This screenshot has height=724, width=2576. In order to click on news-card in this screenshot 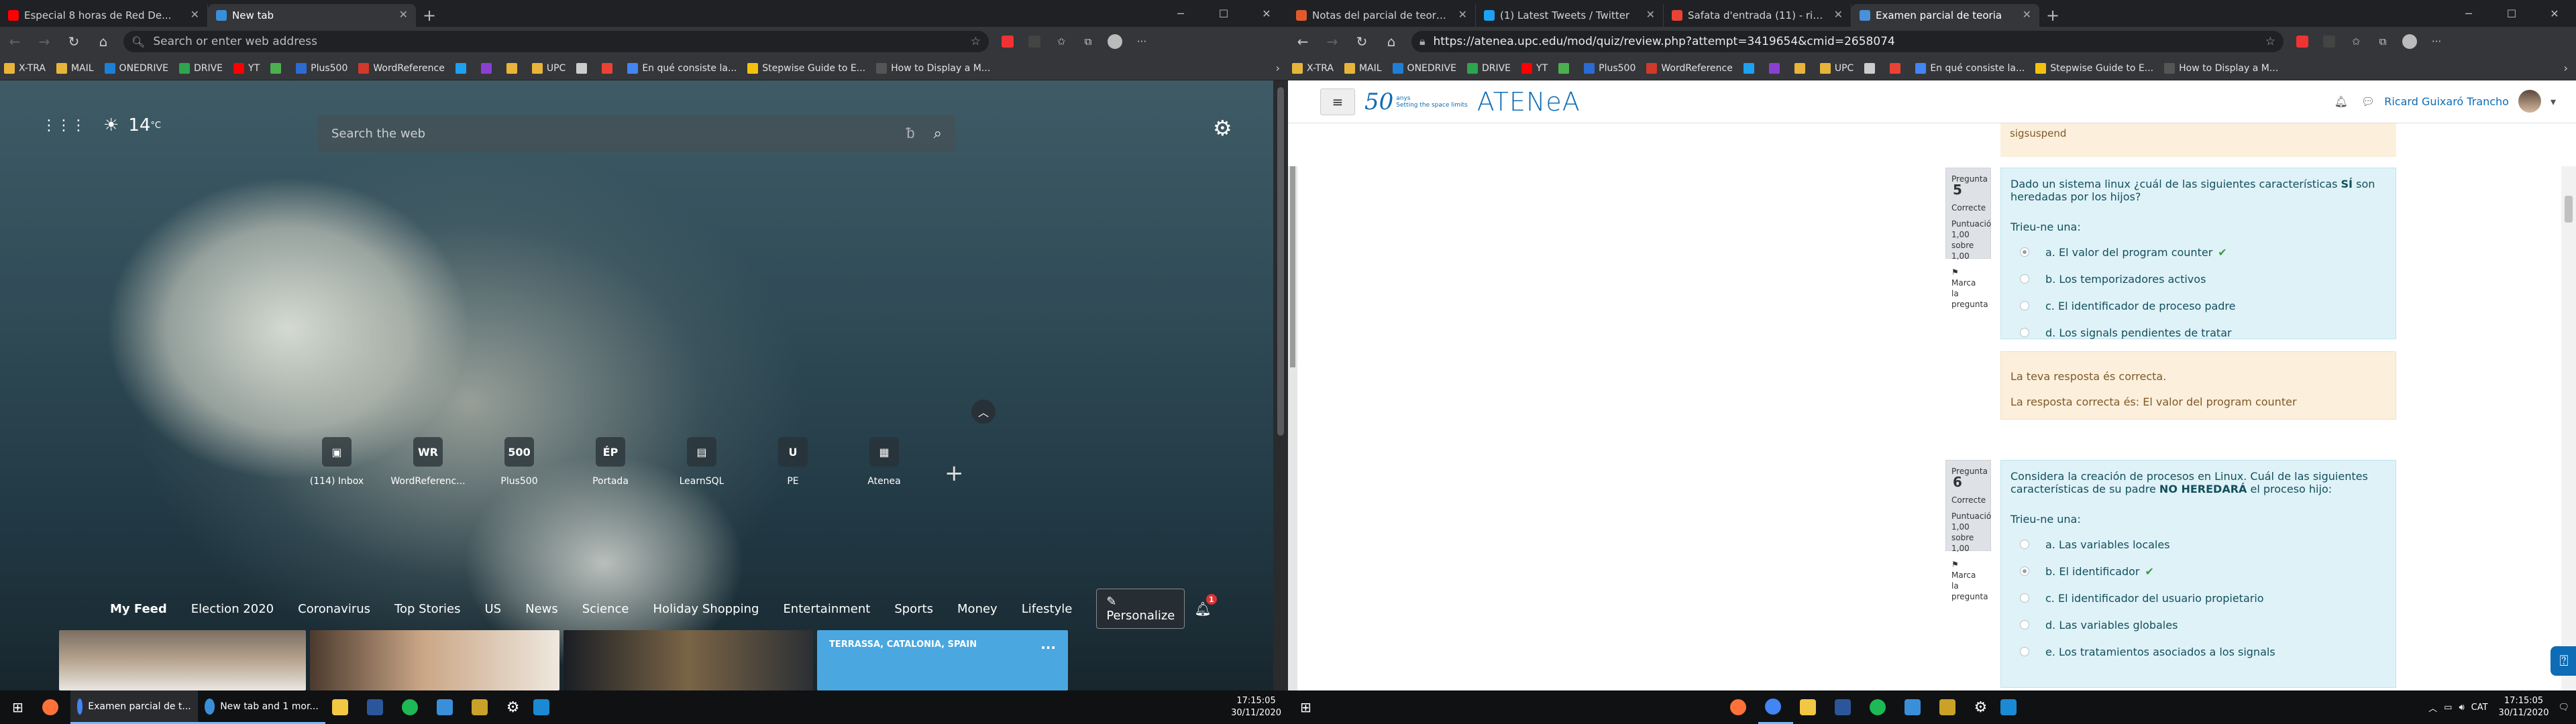, I will do `click(434, 660)`.